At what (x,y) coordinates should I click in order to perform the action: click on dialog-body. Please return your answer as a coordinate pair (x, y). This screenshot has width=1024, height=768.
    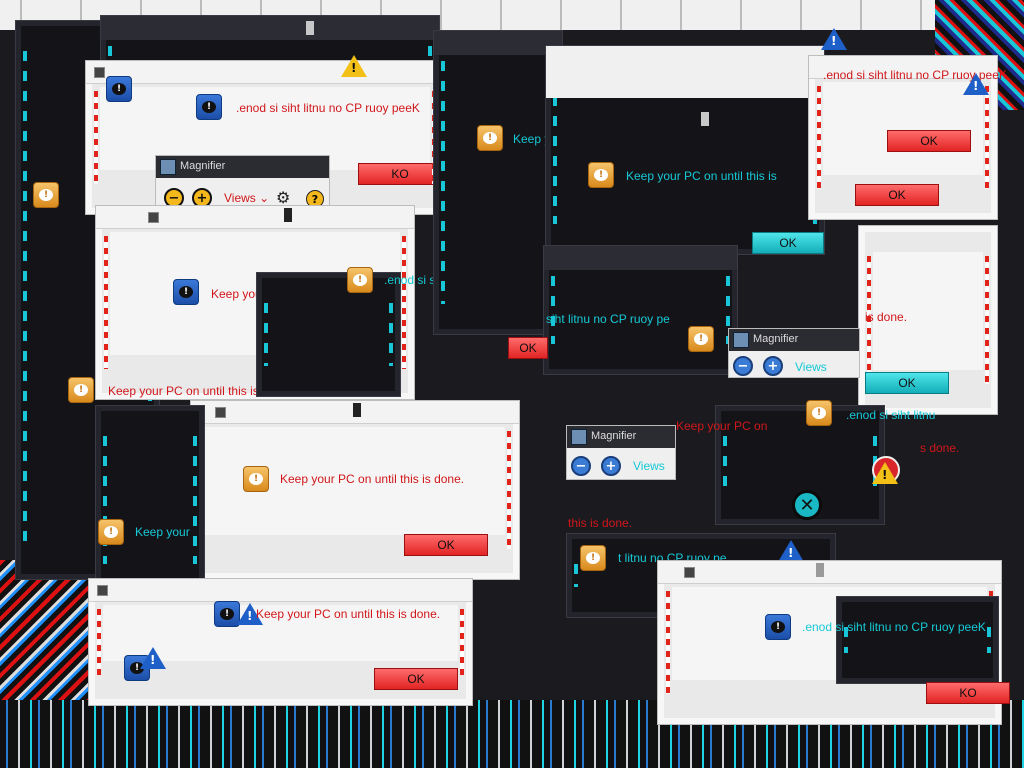
    Looking at the image, I should click on (903, 128).